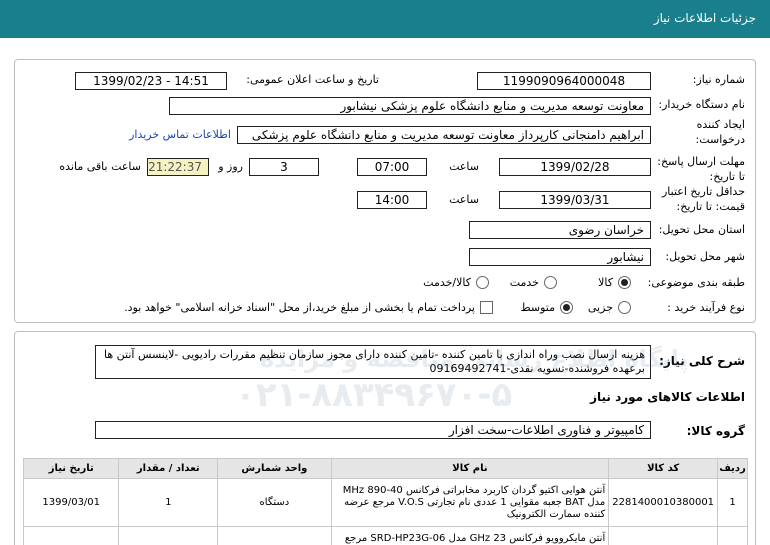 The image size is (770, 545). I want to click on price-validity-label: حداقل تاریخ اعتبار, so click(703, 191).